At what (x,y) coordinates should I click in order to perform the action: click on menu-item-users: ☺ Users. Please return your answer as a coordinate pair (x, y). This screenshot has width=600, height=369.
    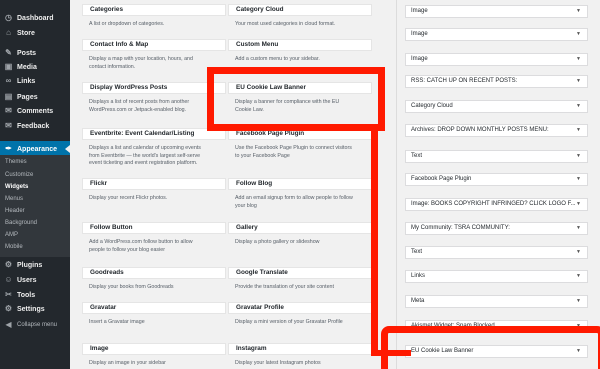
    Looking at the image, I should click on (35, 280).